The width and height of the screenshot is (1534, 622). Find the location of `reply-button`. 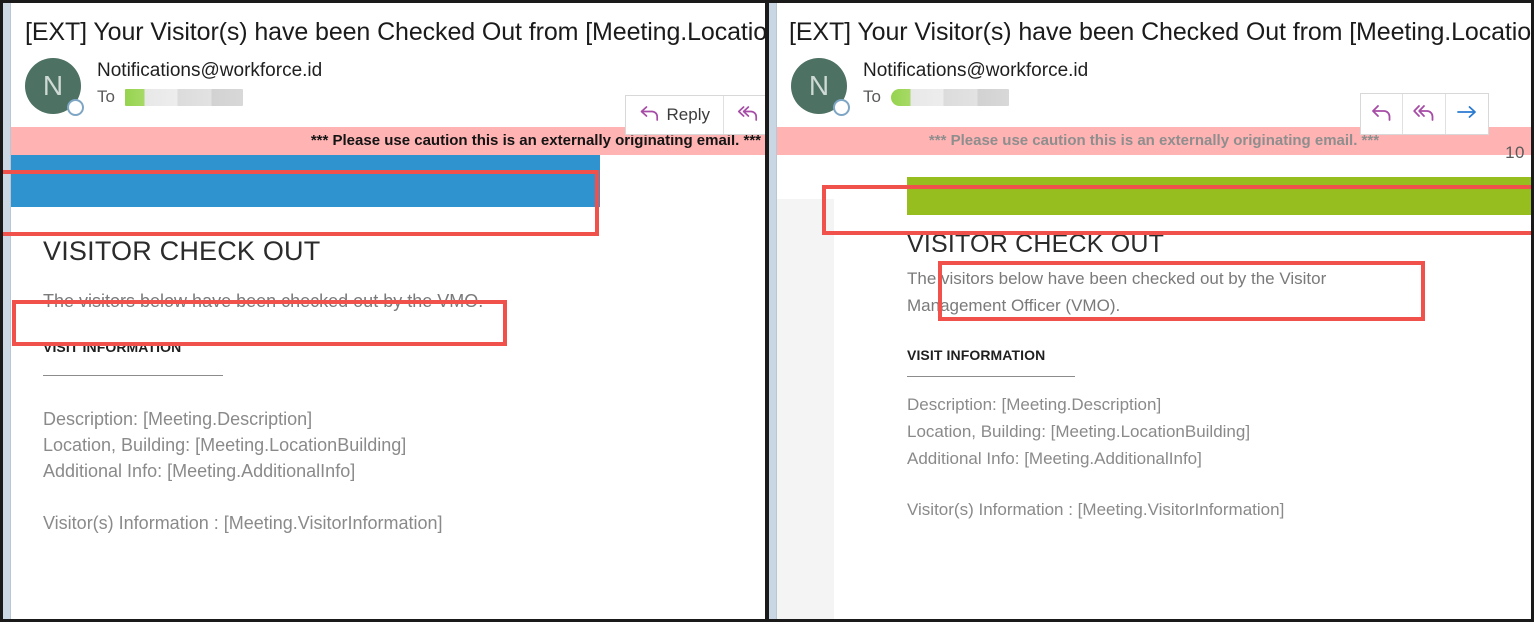

reply-button is located at coordinates (1382, 114).